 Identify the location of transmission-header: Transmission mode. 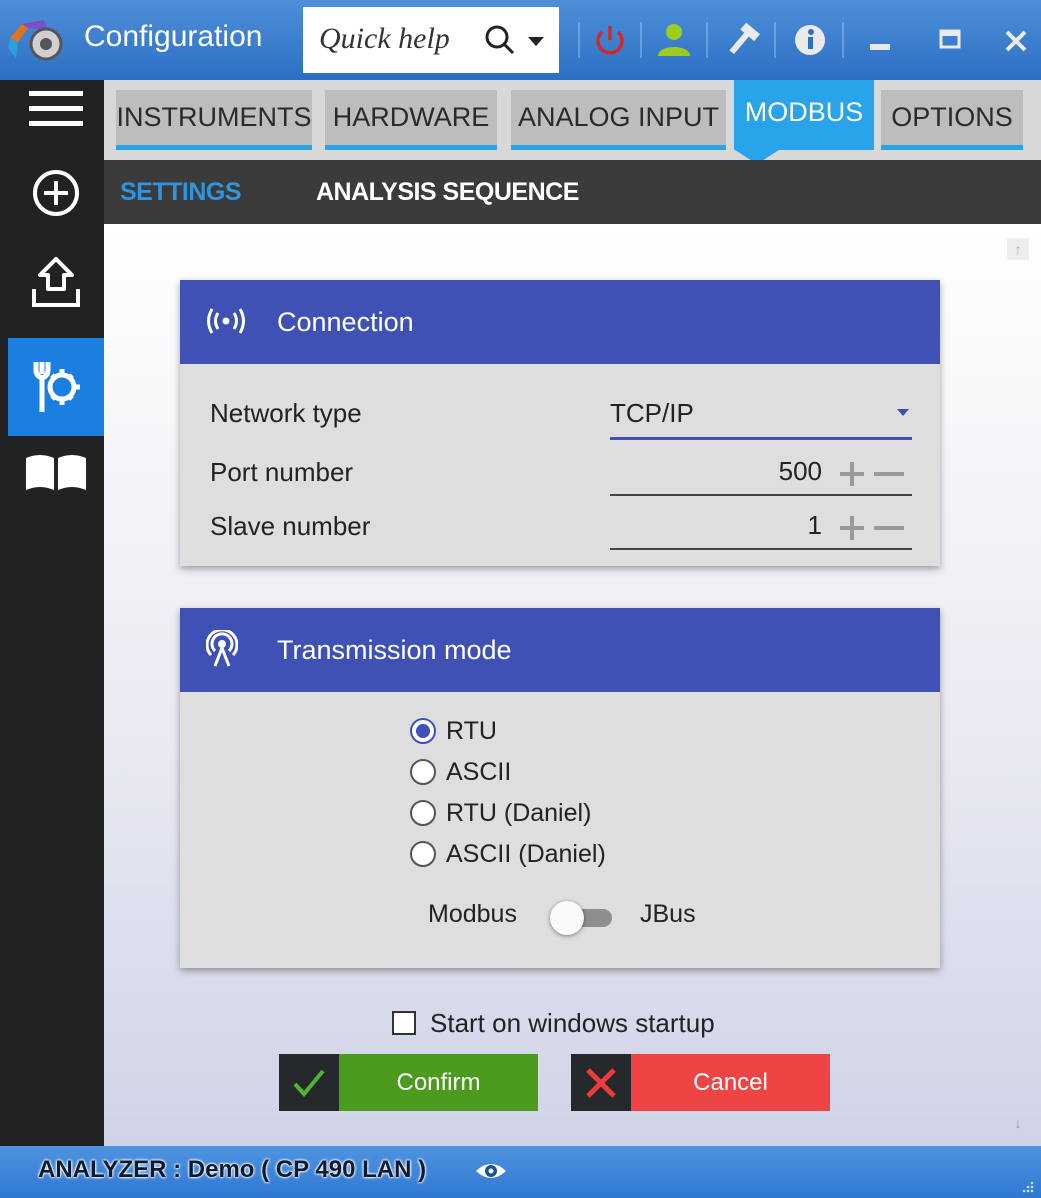
(560, 650).